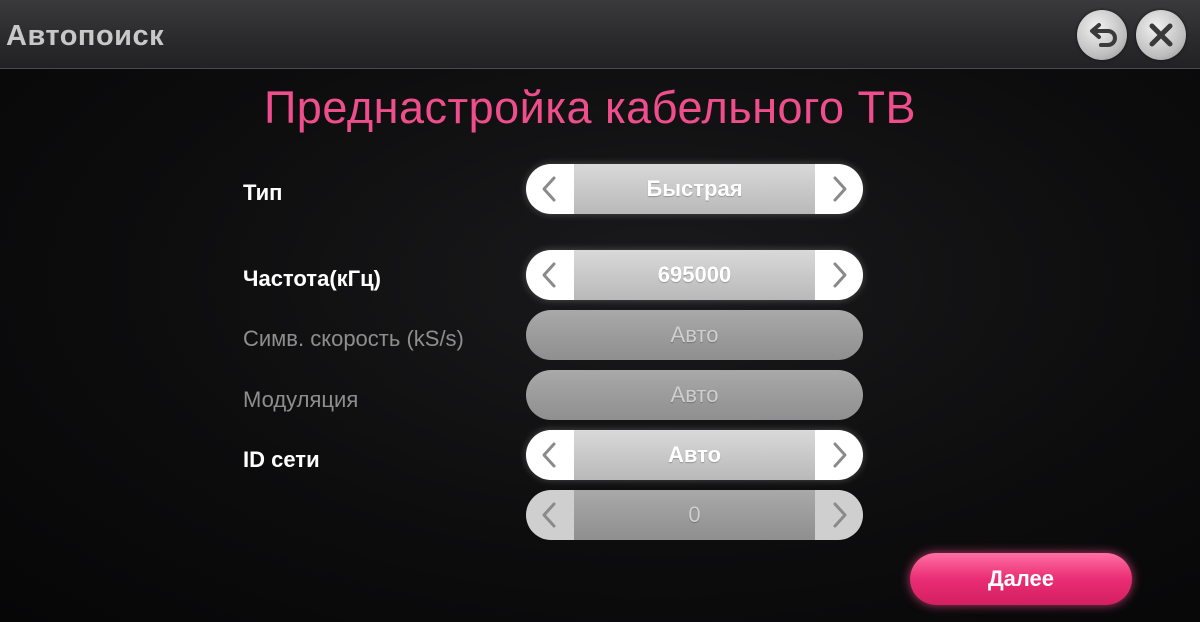 The width and height of the screenshot is (1200, 622). I want to click on frequency-value: 695000, so click(694, 274).